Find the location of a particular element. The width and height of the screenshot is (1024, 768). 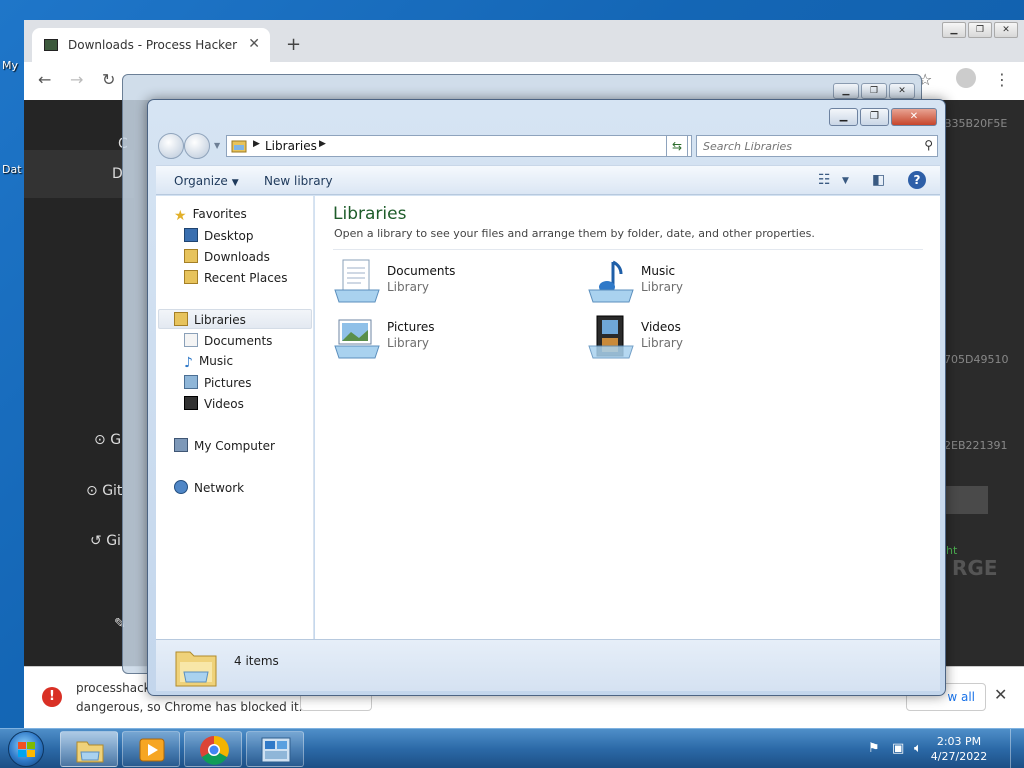

github-link: ⊙ Git is located at coordinates (104, 491).